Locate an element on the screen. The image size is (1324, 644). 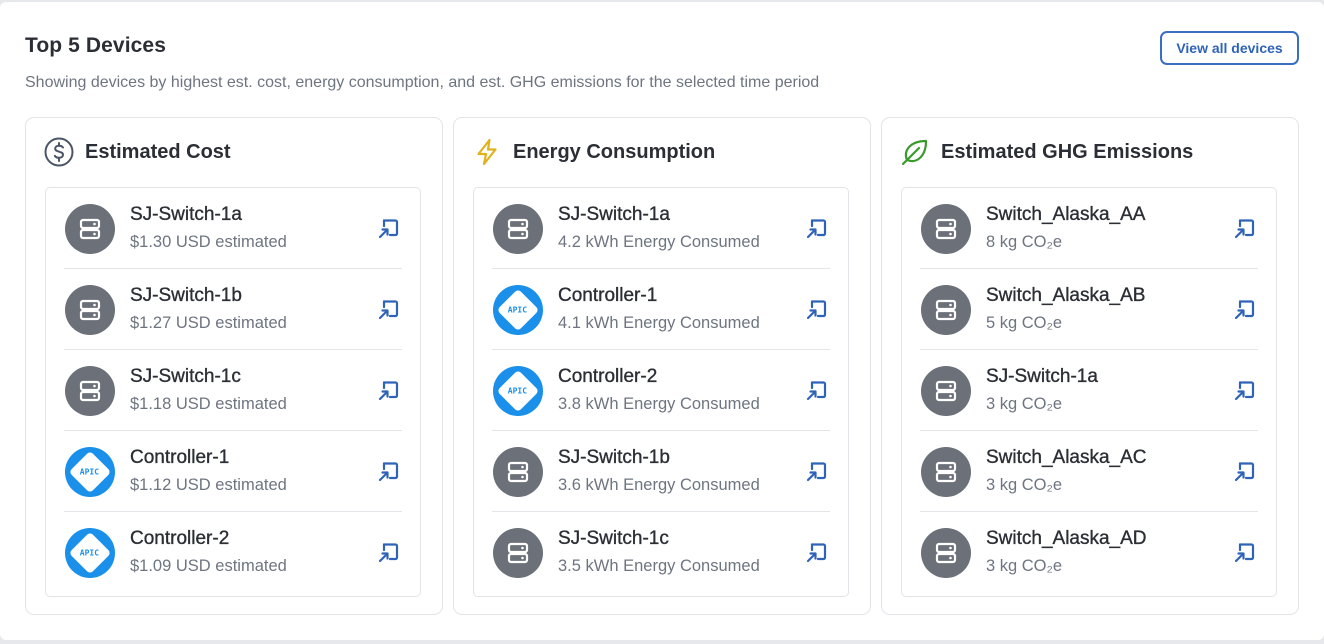
device-metric: 8 kg CO₂e is located at coordinates (1024, 242).